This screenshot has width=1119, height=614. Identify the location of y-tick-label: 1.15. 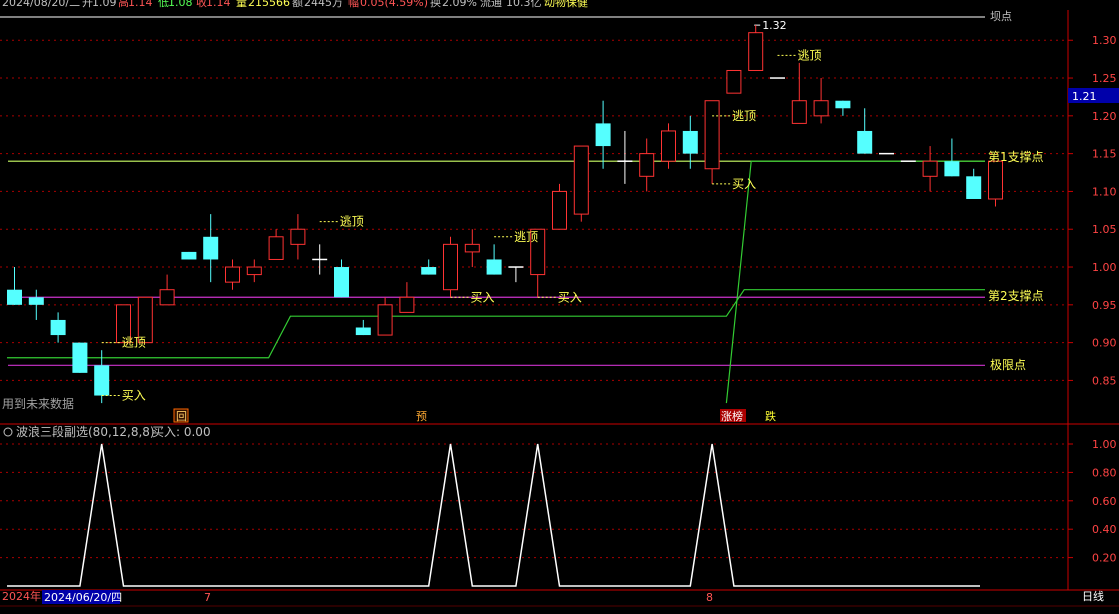
(1104, 154).